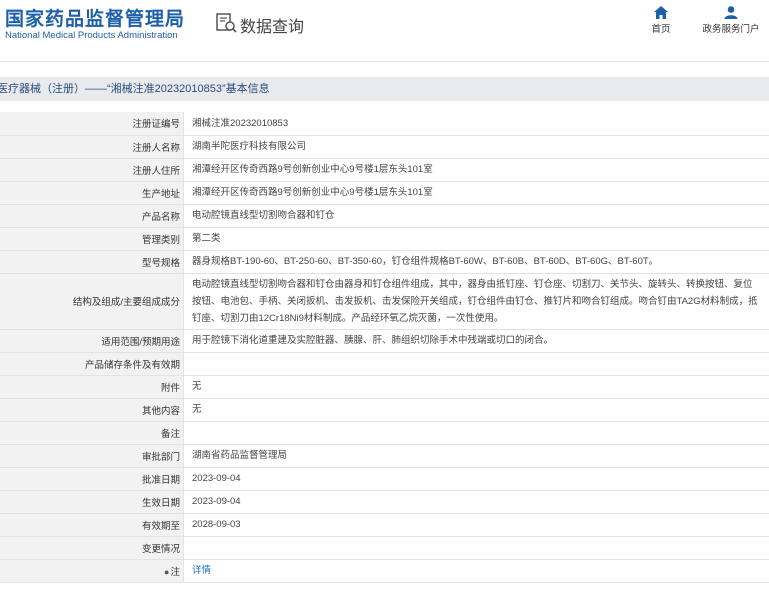 This screenshot has width=769, height=613. I want to click on data-query-icon, so click(226, 23).